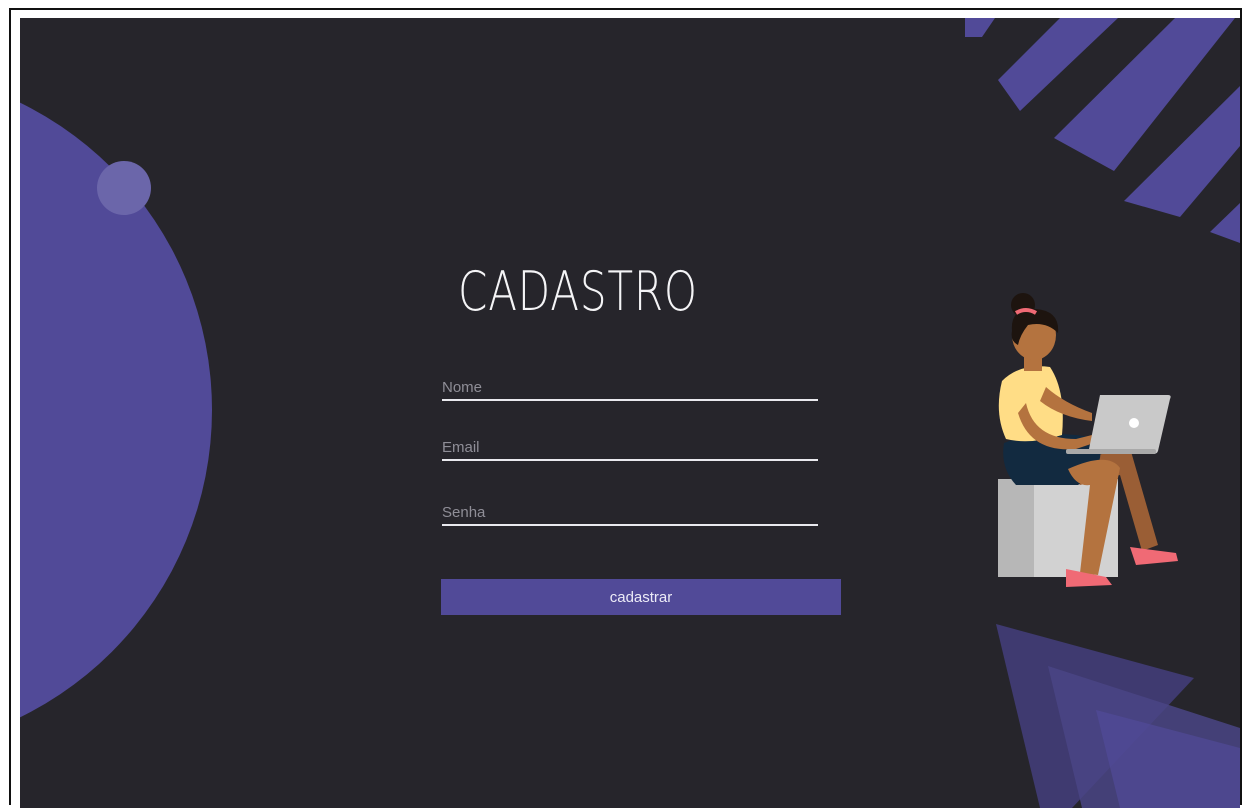 This screenshot has width=1248, height=812. I want to click on name-field, so click(630, 388).